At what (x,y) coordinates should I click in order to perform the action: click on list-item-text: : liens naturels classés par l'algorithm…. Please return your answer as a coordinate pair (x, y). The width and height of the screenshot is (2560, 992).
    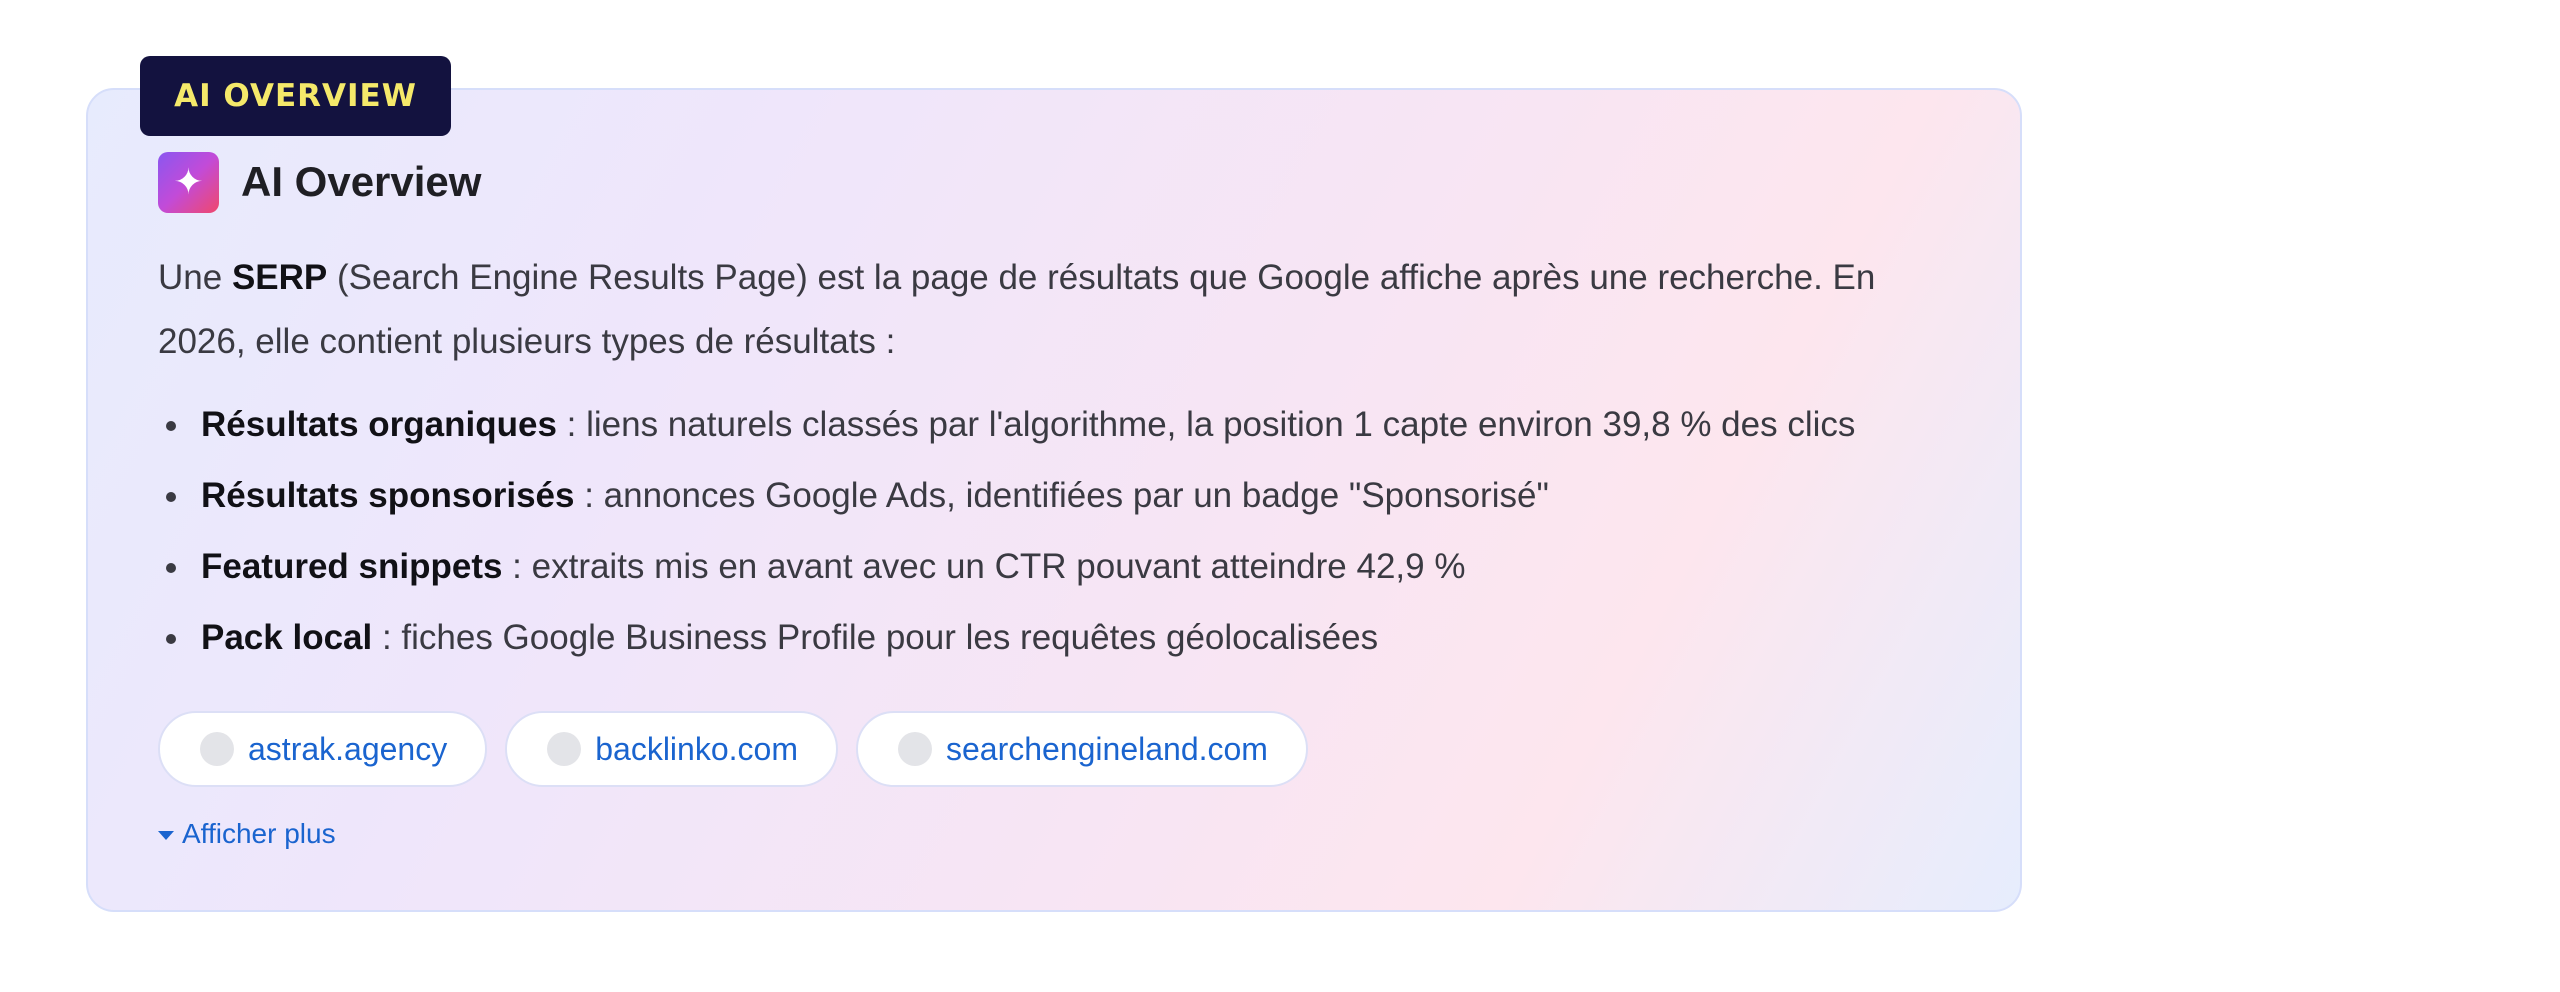
    Looking at the image, I should click on (1206, 424).